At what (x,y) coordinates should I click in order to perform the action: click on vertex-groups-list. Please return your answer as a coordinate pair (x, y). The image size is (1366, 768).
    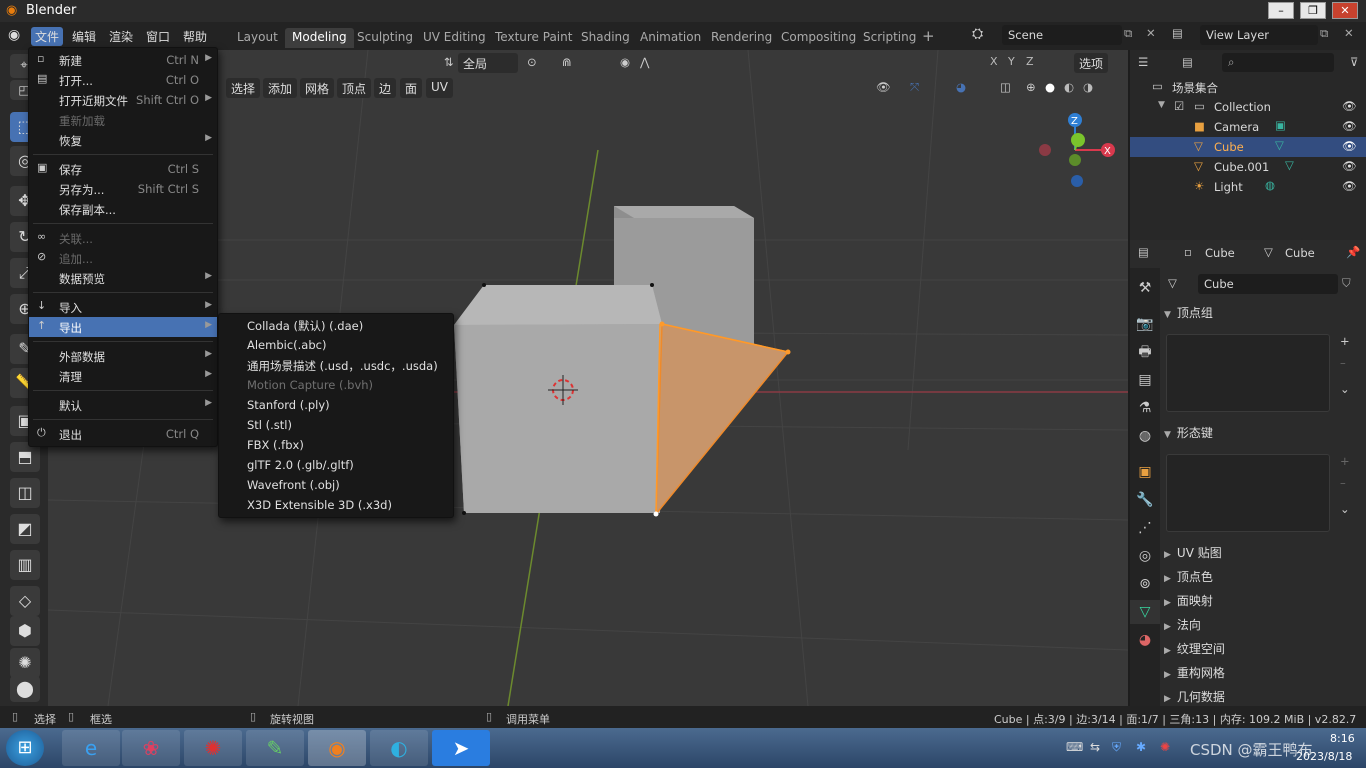
    Looking at the image, I should click on (1248, 373).